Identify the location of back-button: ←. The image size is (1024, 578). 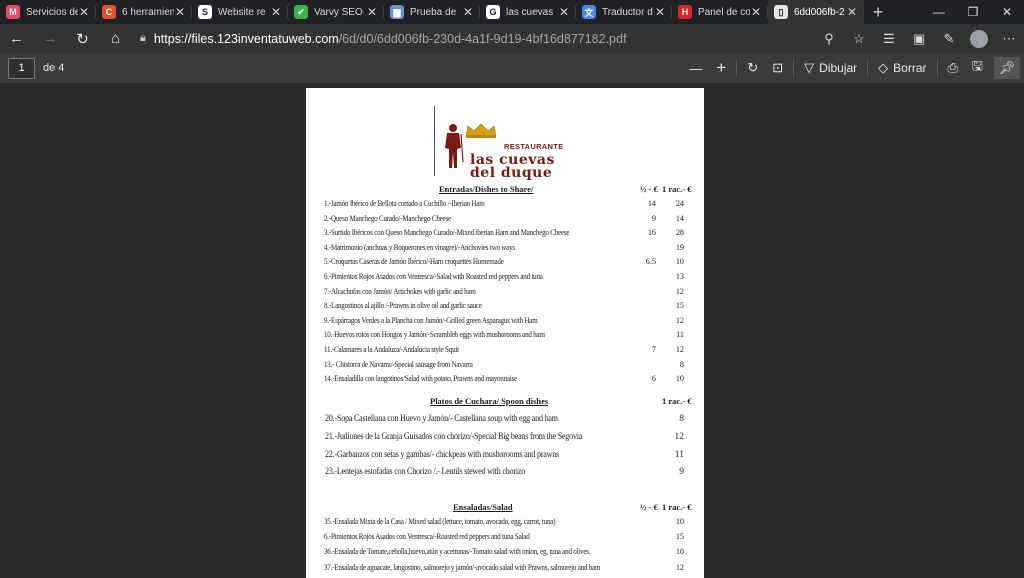
(16, 38).